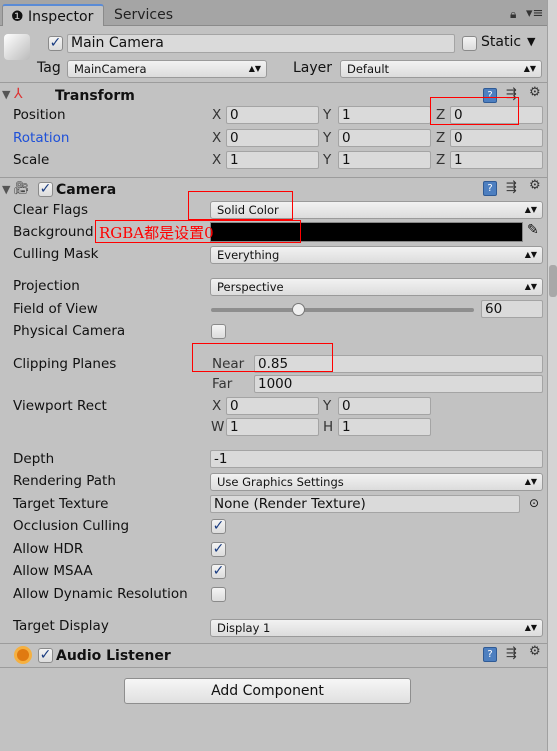 This screenshot has height=751, width=557. Describe the element at coordinates (95, 96) in the screenshot. I see `transform-title: Transform` at that location.